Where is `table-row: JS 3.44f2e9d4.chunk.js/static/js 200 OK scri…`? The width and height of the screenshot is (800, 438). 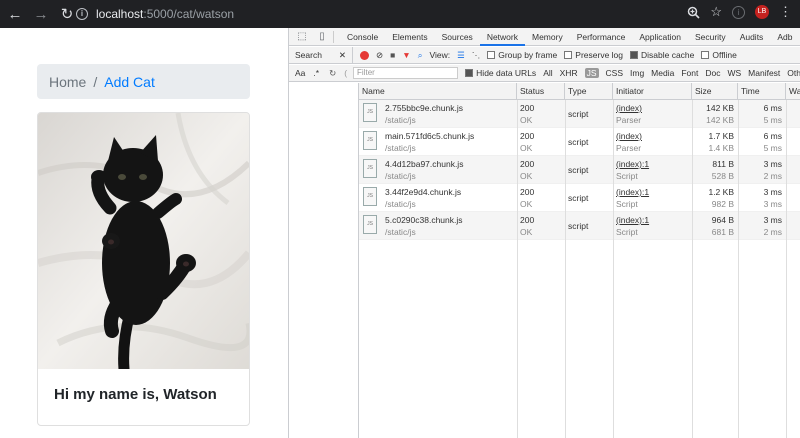
table-row: JS 3.44f2e9d4.chunk.js/static/js 200 OK scri… is located at coordinates (579, 198).